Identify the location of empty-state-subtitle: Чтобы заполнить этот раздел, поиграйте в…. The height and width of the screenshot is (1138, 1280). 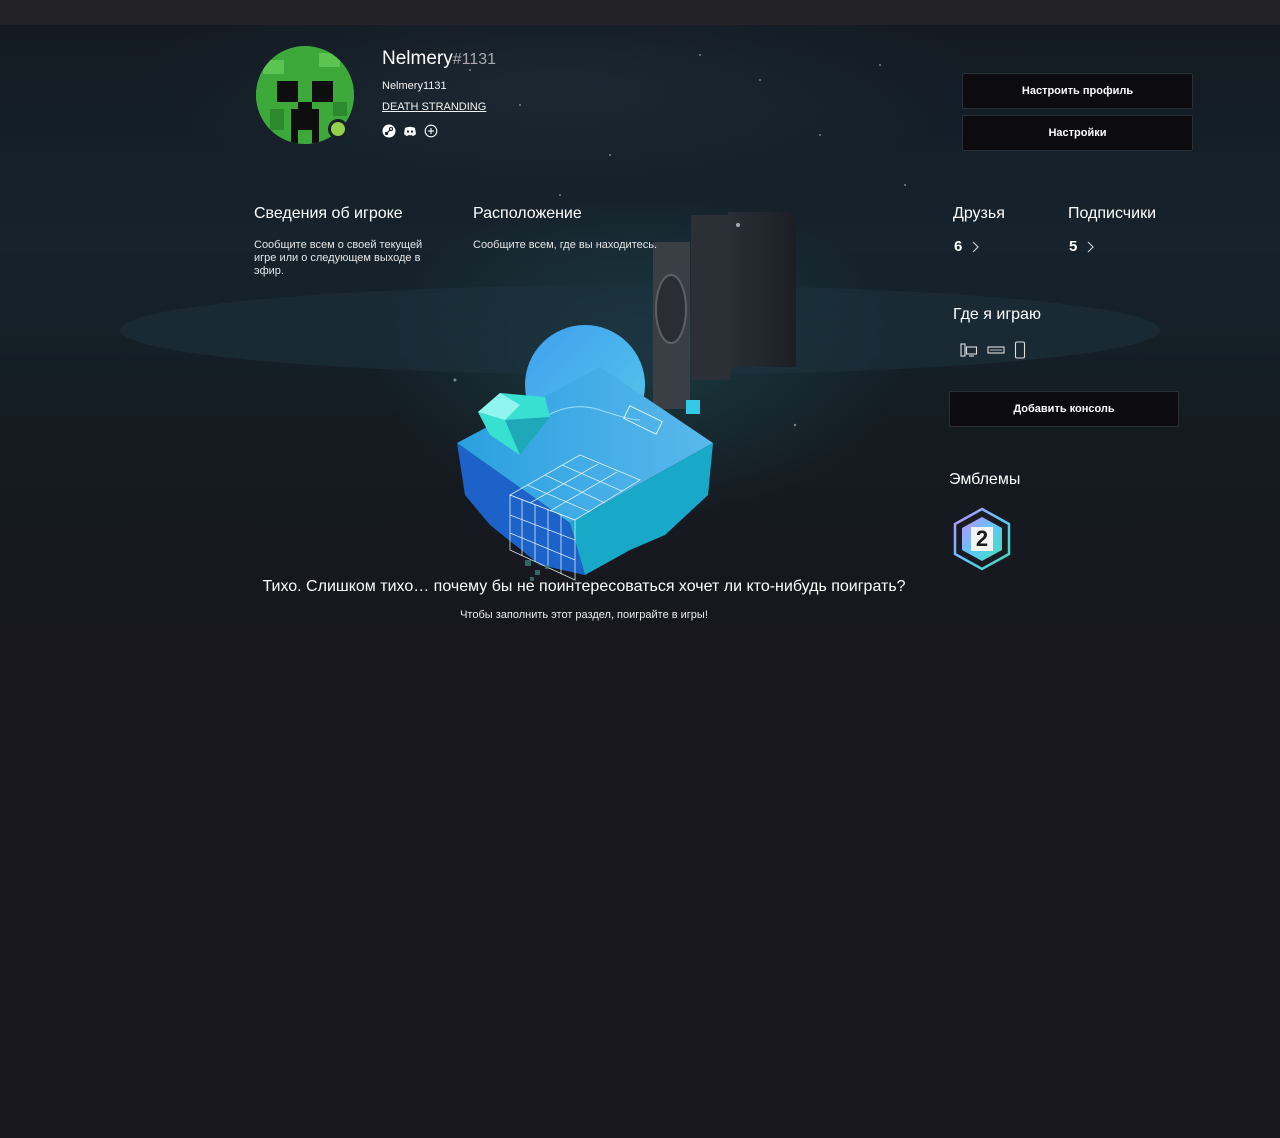
(584, 615).